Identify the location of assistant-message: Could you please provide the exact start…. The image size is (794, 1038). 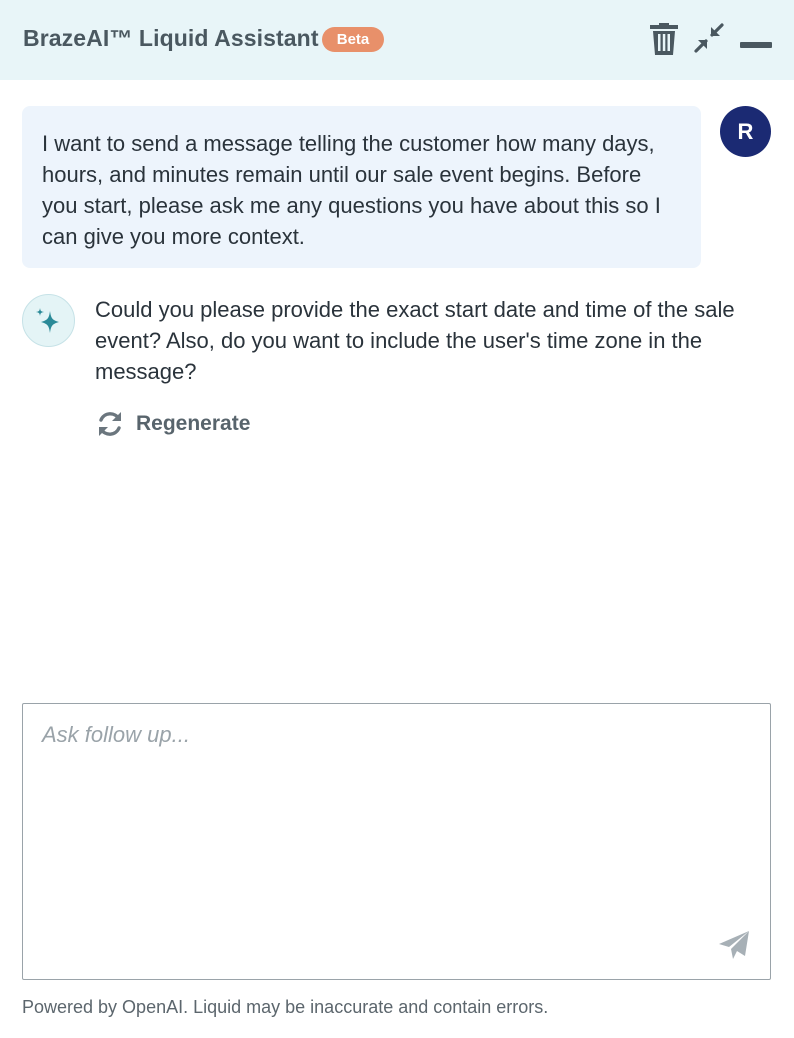
(420, 340).